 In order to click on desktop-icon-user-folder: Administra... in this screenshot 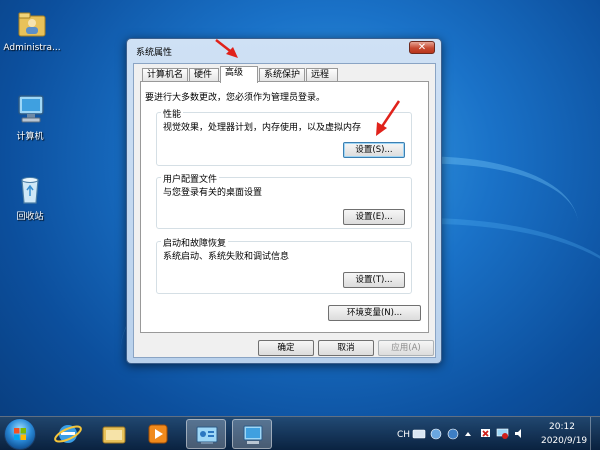, I will do `click(32, 29)`.